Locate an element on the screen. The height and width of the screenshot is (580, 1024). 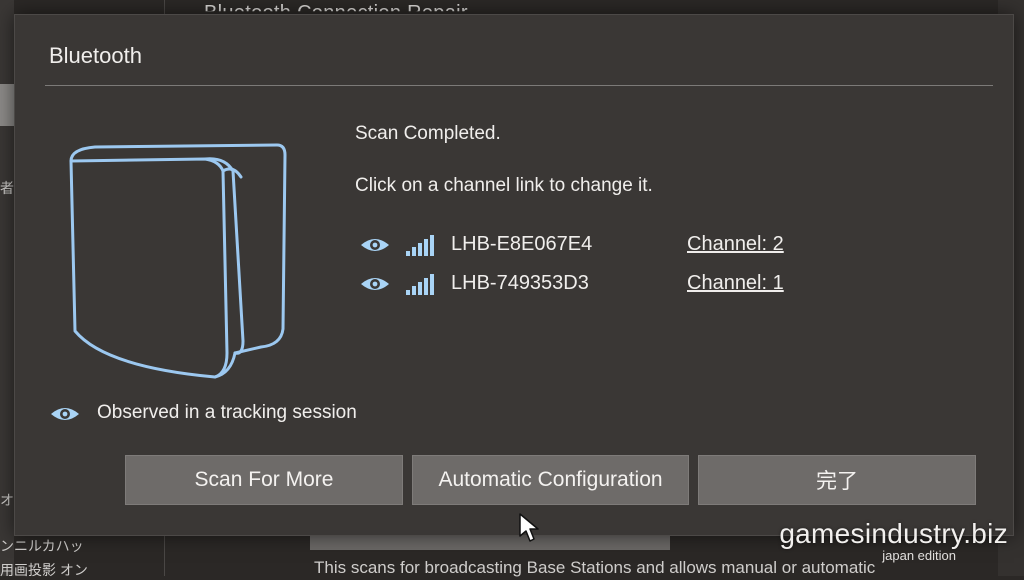
background-left-text: オ is located at coordinates (7, 500).